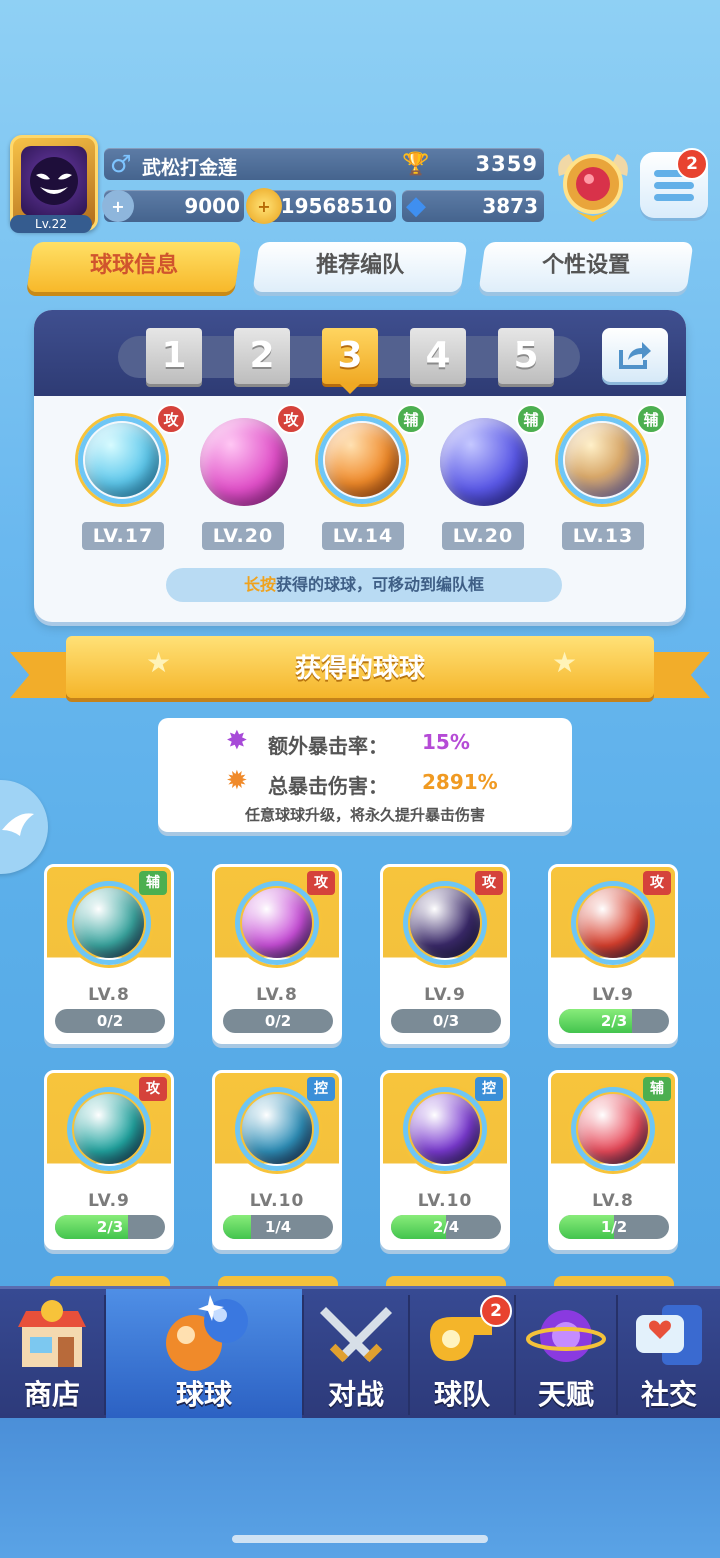 The height and width of the screenshot is (1558, 720). I want to click on progress-text: 1/4, so click(278, 1227).